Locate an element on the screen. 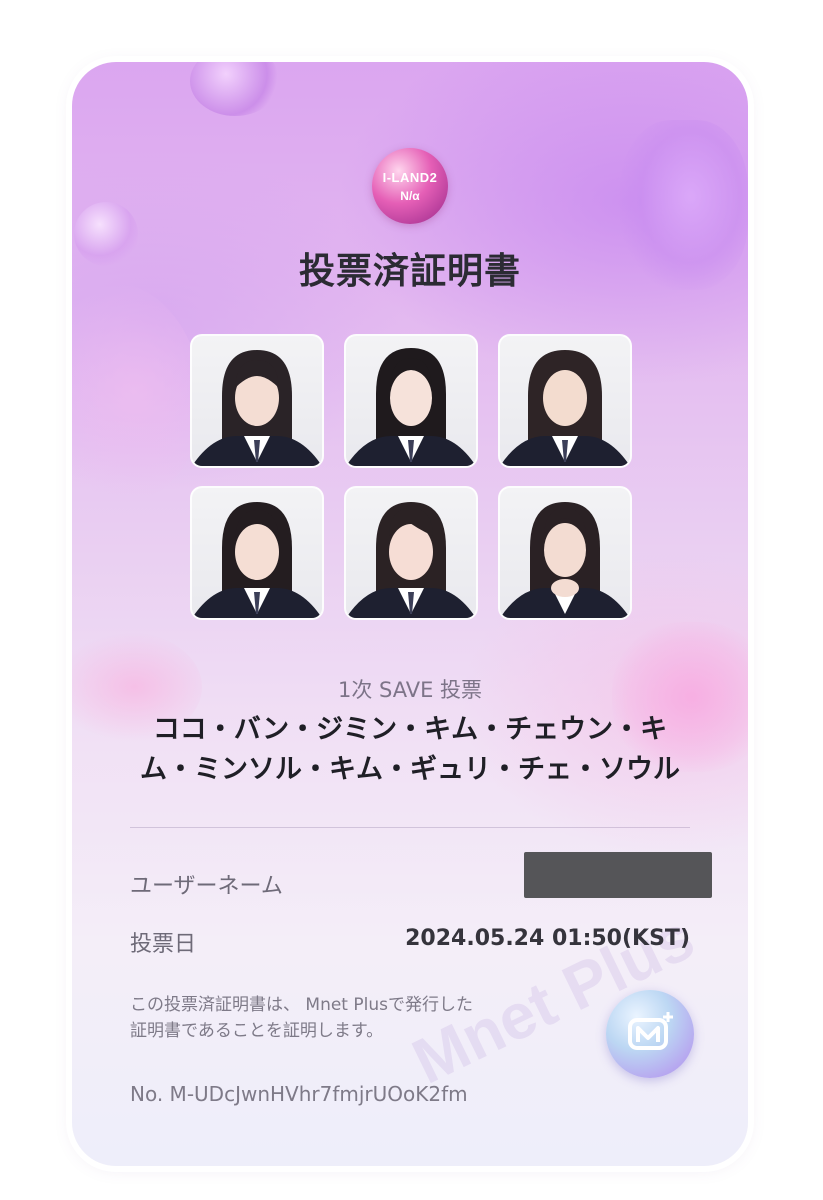 Image resolution: width=823 pixels, height=1200 pixels. logo-sub-text: N/α is located at coordinates (410, 196).